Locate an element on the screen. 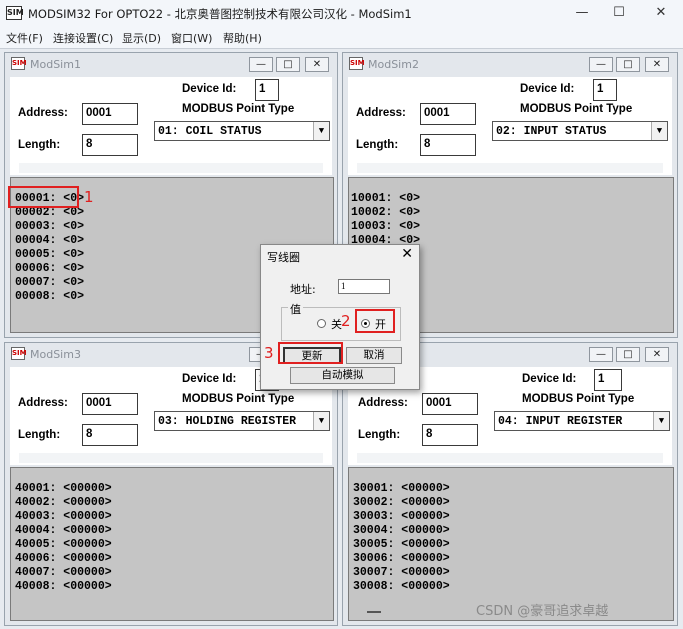 The image size is (683, 629). point-type-value: 01: COIL STATUS is located at coordinates (210, 131).